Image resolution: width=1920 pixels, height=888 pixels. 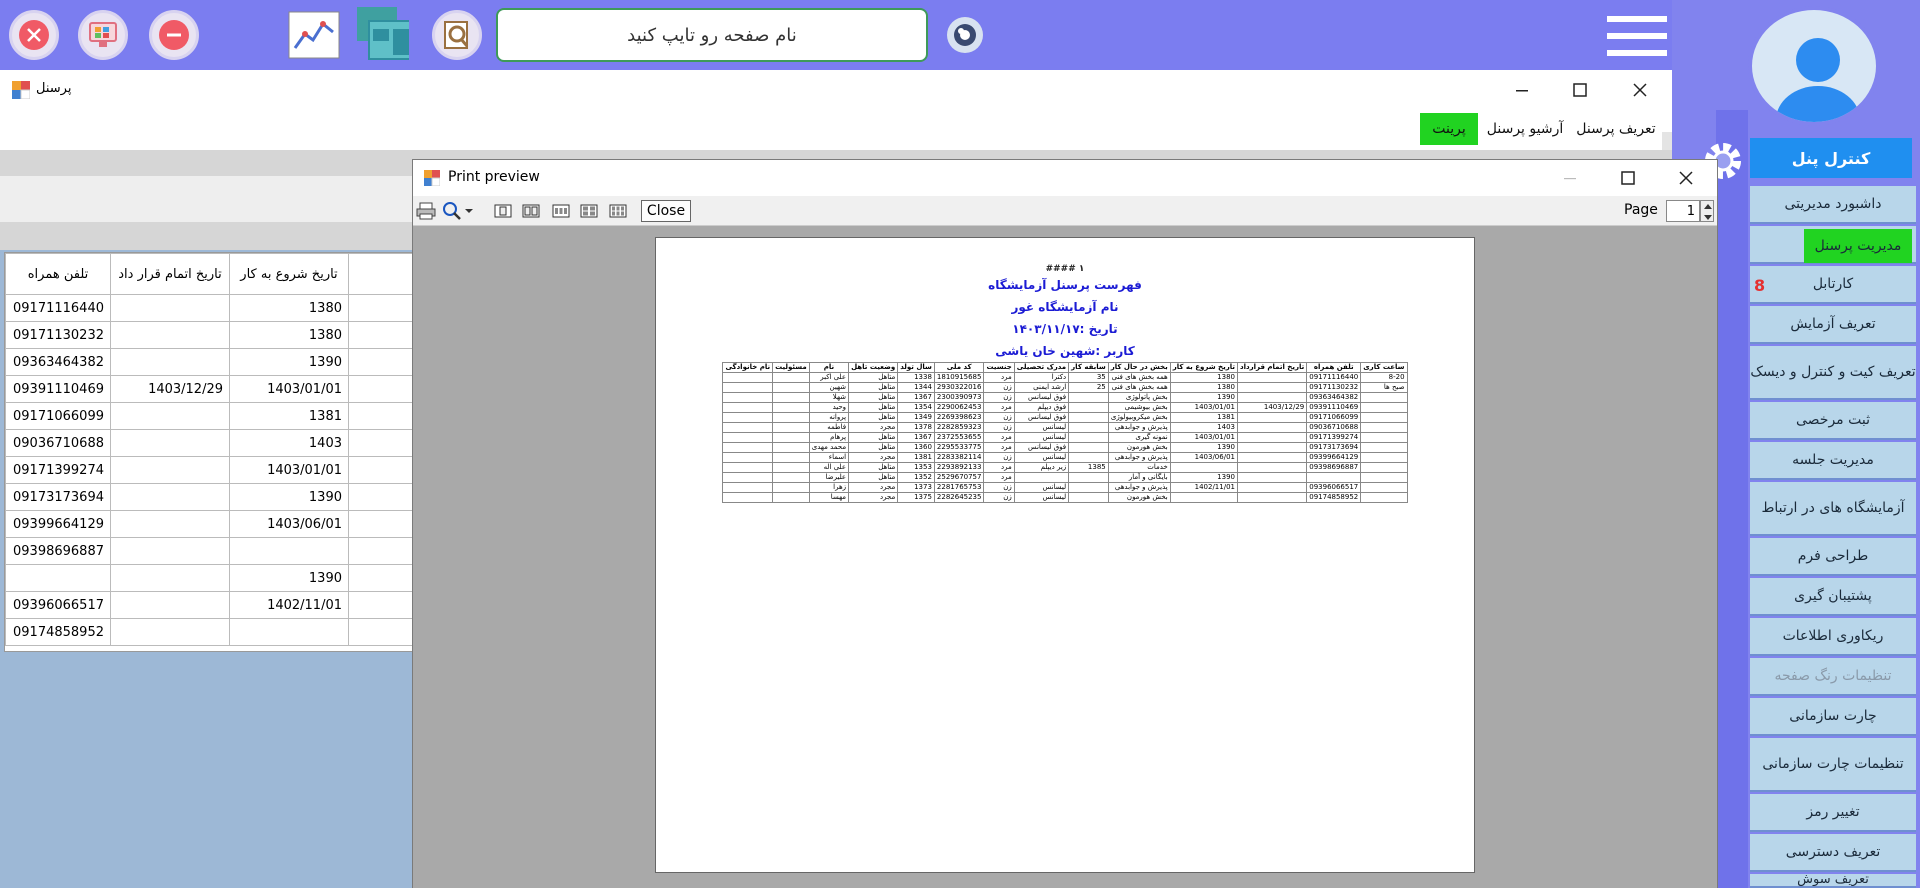 What do you see at coordinates (469, 211) in the screenshot?
I see `zoom-dropdown` at bounding box center [469, 211].